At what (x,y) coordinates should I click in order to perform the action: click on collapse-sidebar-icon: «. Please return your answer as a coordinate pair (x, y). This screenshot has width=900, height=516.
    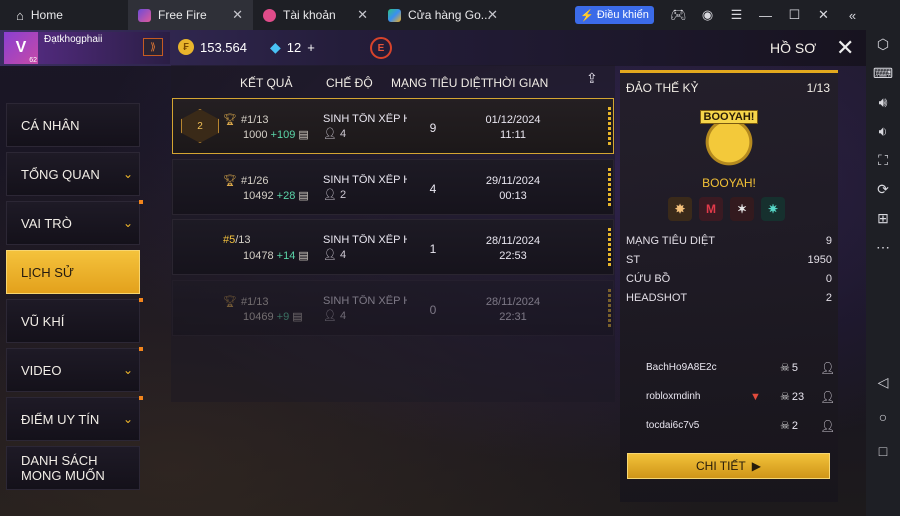
    Looking at the image, I should click on (852, 15).